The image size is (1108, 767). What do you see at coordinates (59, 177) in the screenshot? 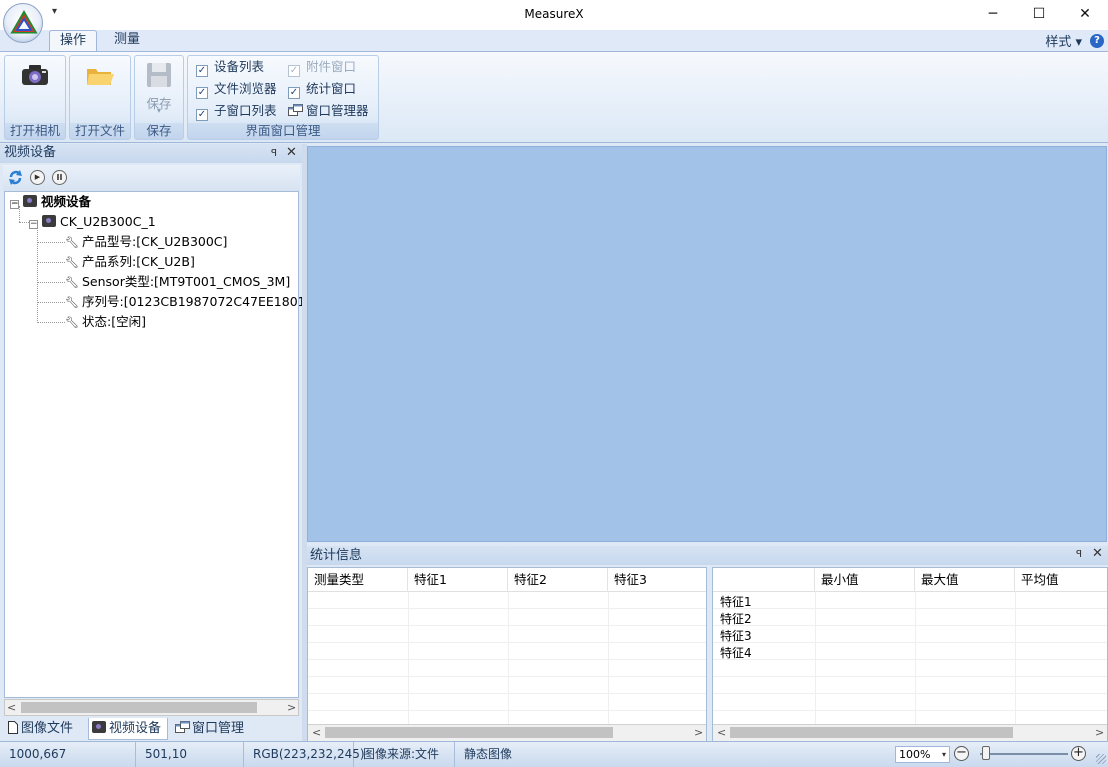
I see `pause-icon: II` at bounding box center [59, 177].